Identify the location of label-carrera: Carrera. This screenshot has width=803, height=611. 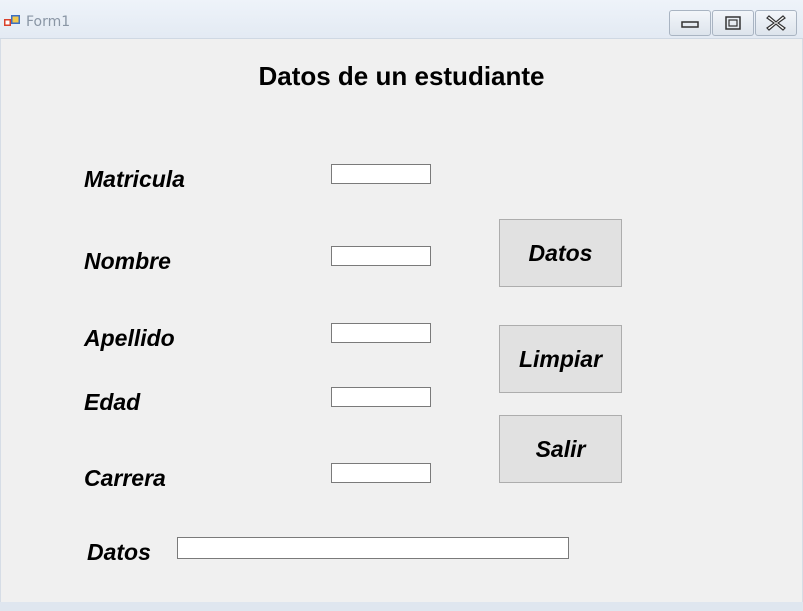
(125, 478).